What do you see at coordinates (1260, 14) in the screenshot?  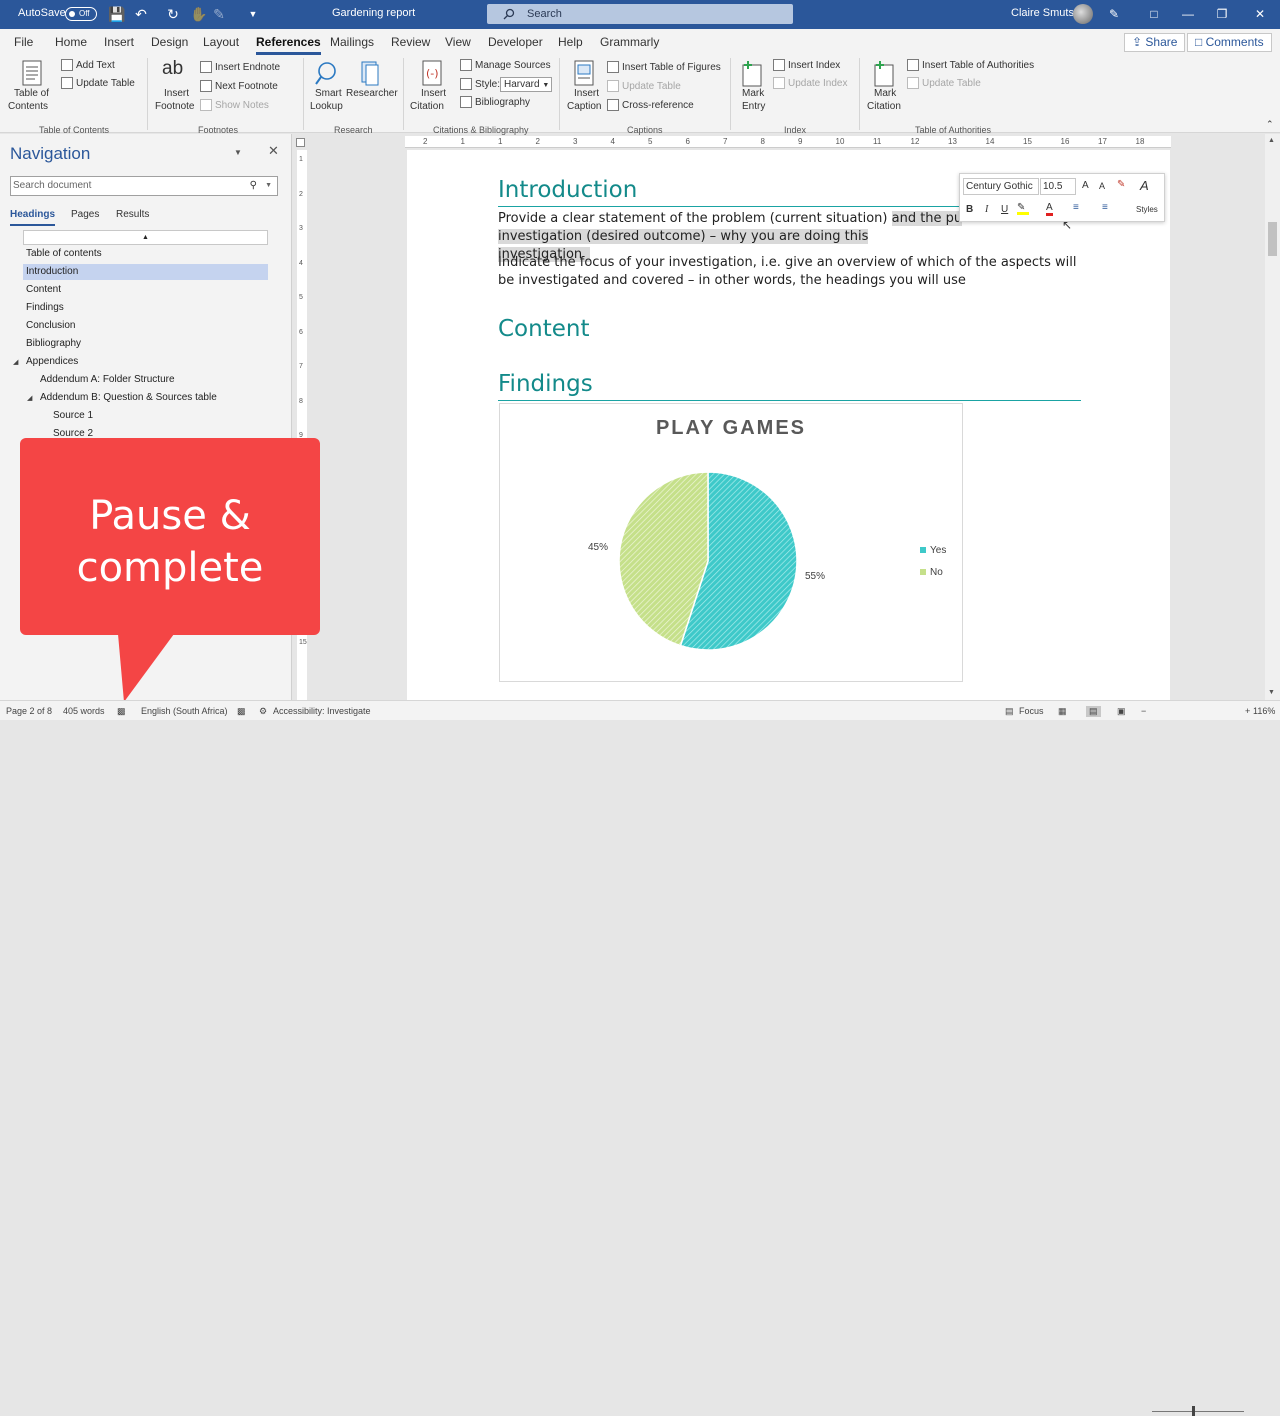 I see `close-icon: ✕` at bounding box center [1260, 14].